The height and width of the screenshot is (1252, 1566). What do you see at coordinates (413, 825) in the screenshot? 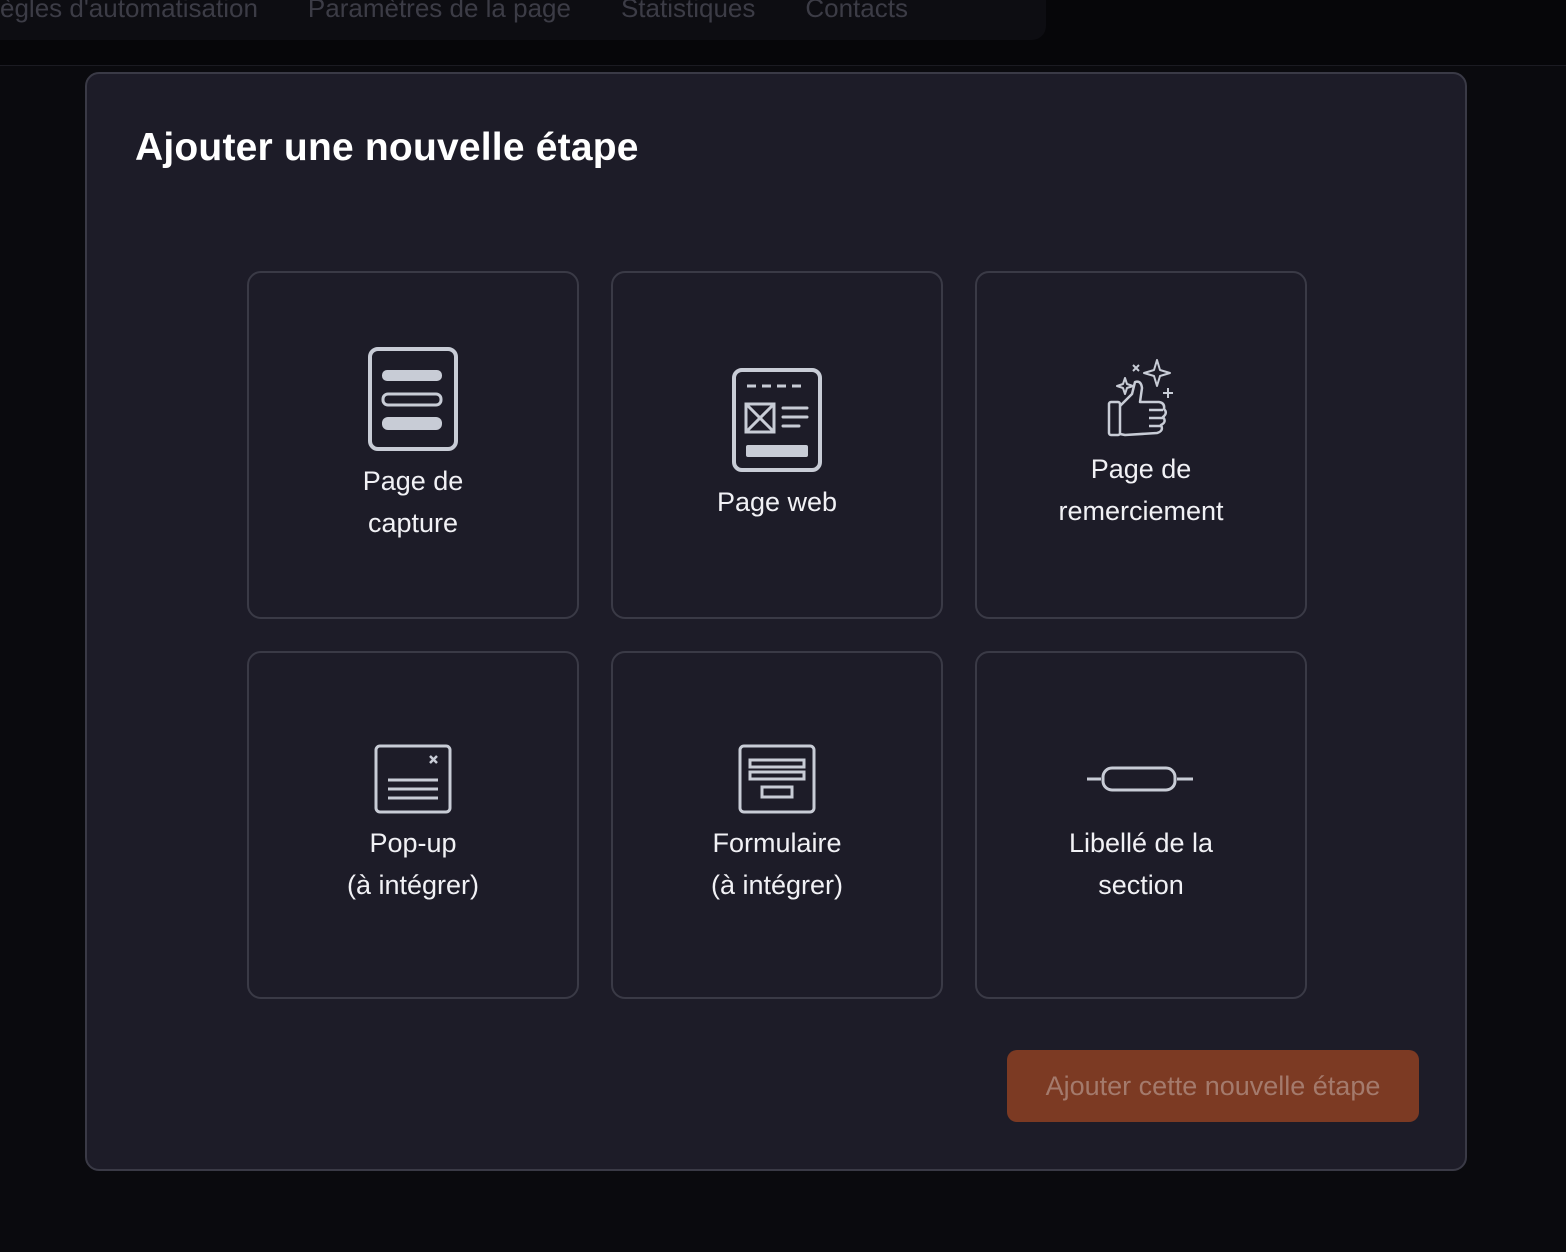
I see `option-popup: Pop-up (à intégrer)` at bounding box center [413, 825].